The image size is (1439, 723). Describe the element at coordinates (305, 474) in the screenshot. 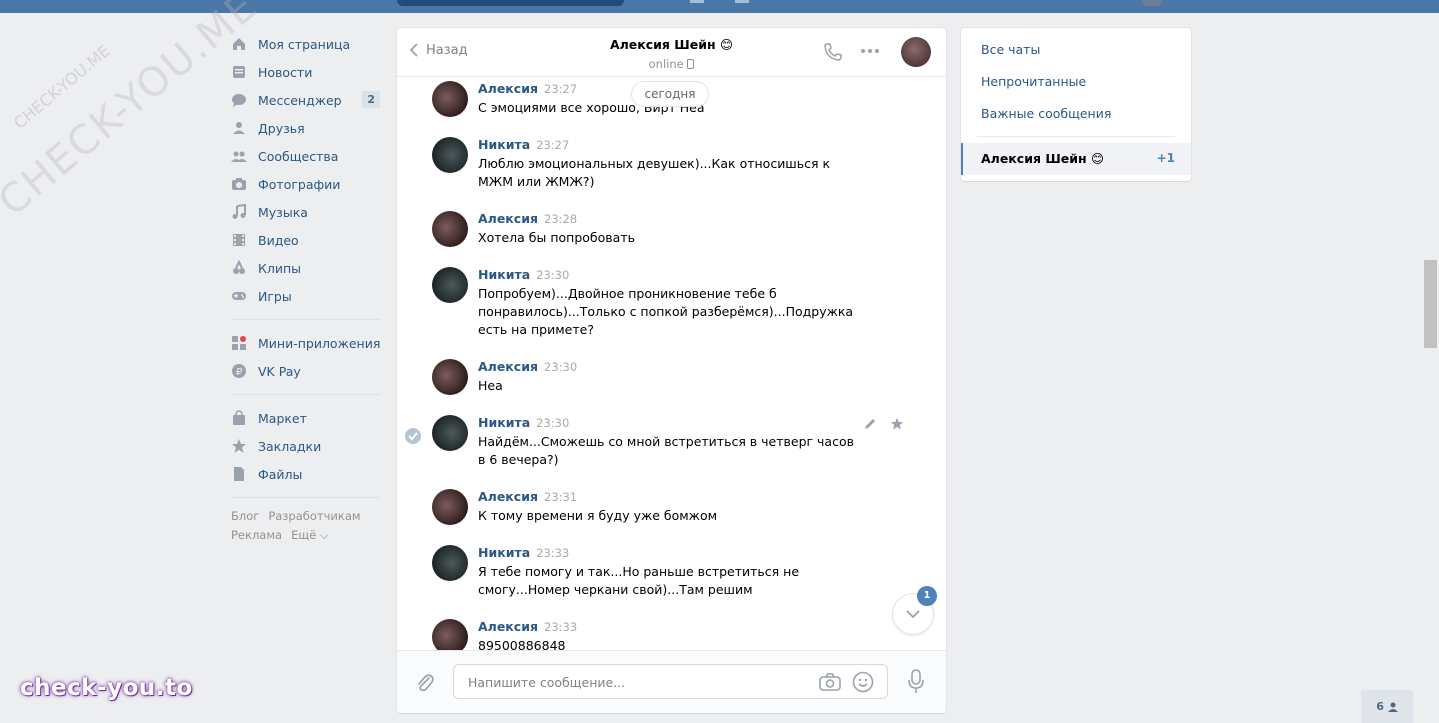

I see `nav-item-files: Файлы` at that location.